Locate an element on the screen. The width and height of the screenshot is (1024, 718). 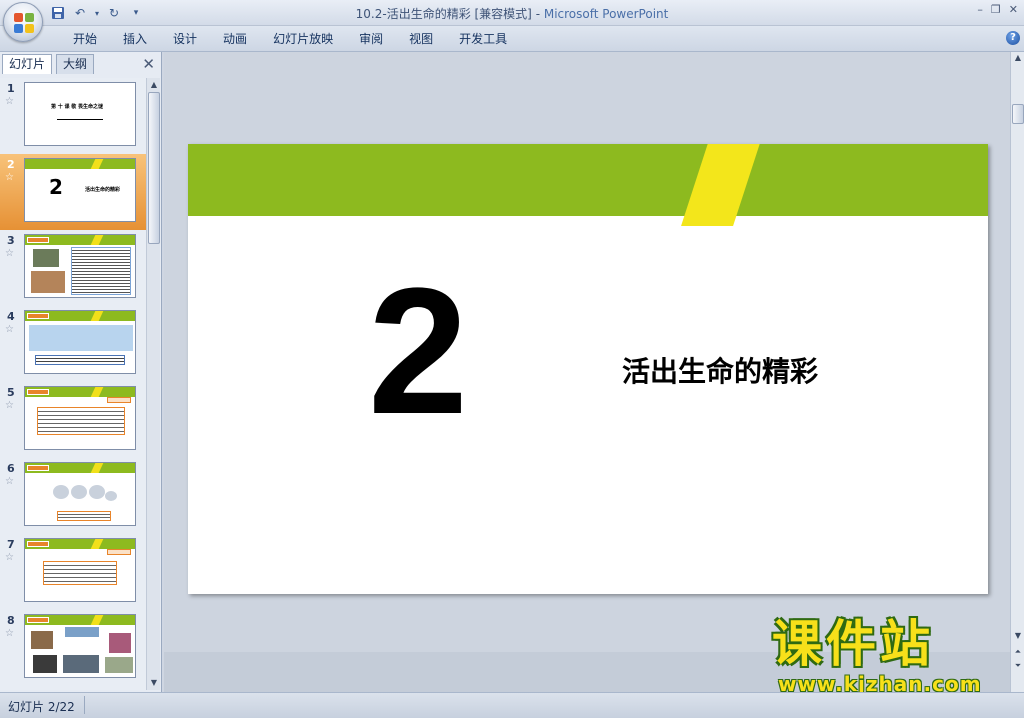
slide-thumbnail-7: 7 ☆ is located at coordinates (73, 572).